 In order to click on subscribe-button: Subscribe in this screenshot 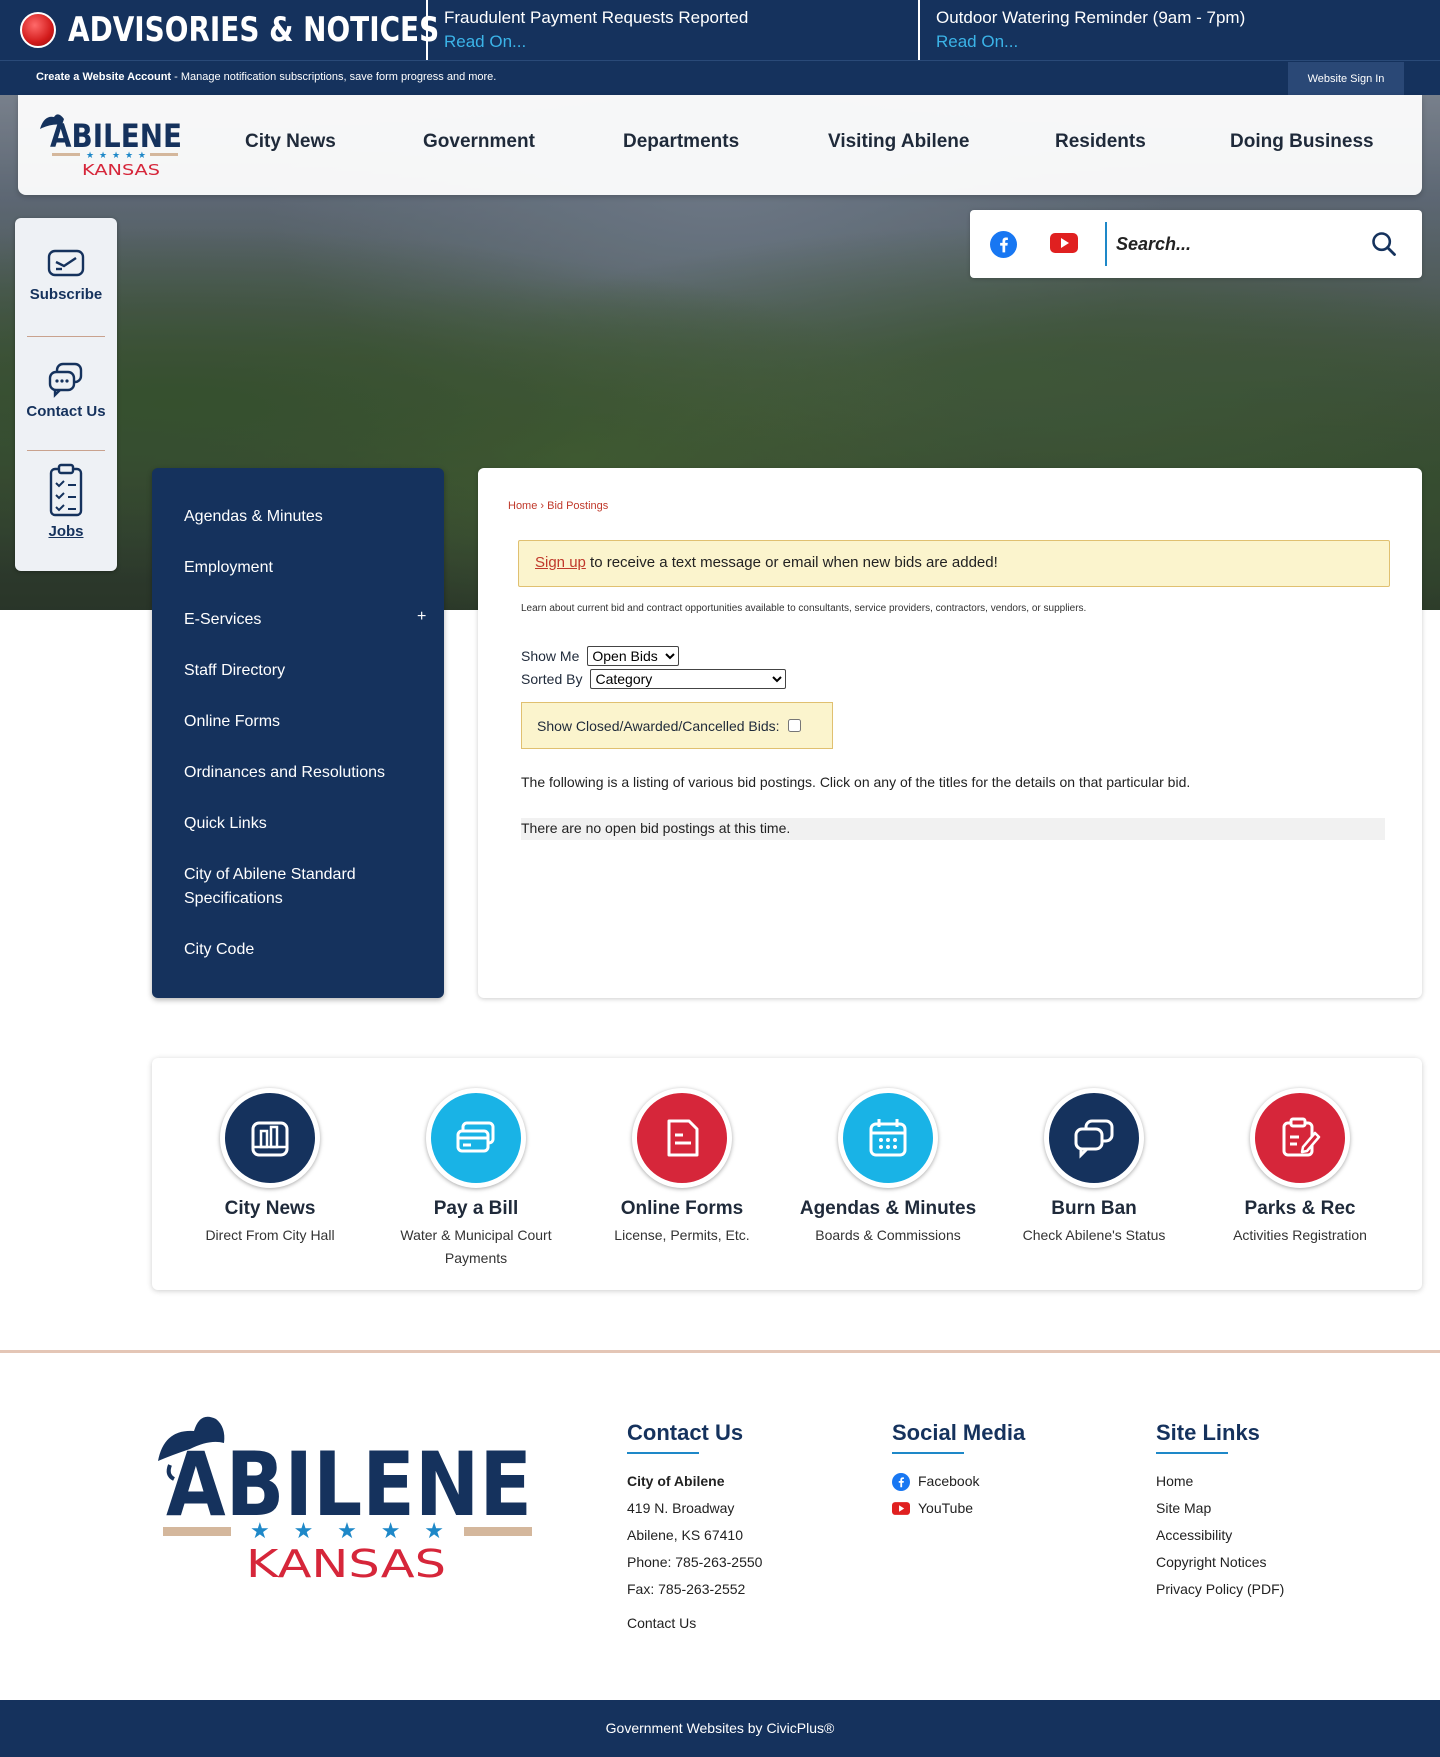, I will do `click(66, 275)`.